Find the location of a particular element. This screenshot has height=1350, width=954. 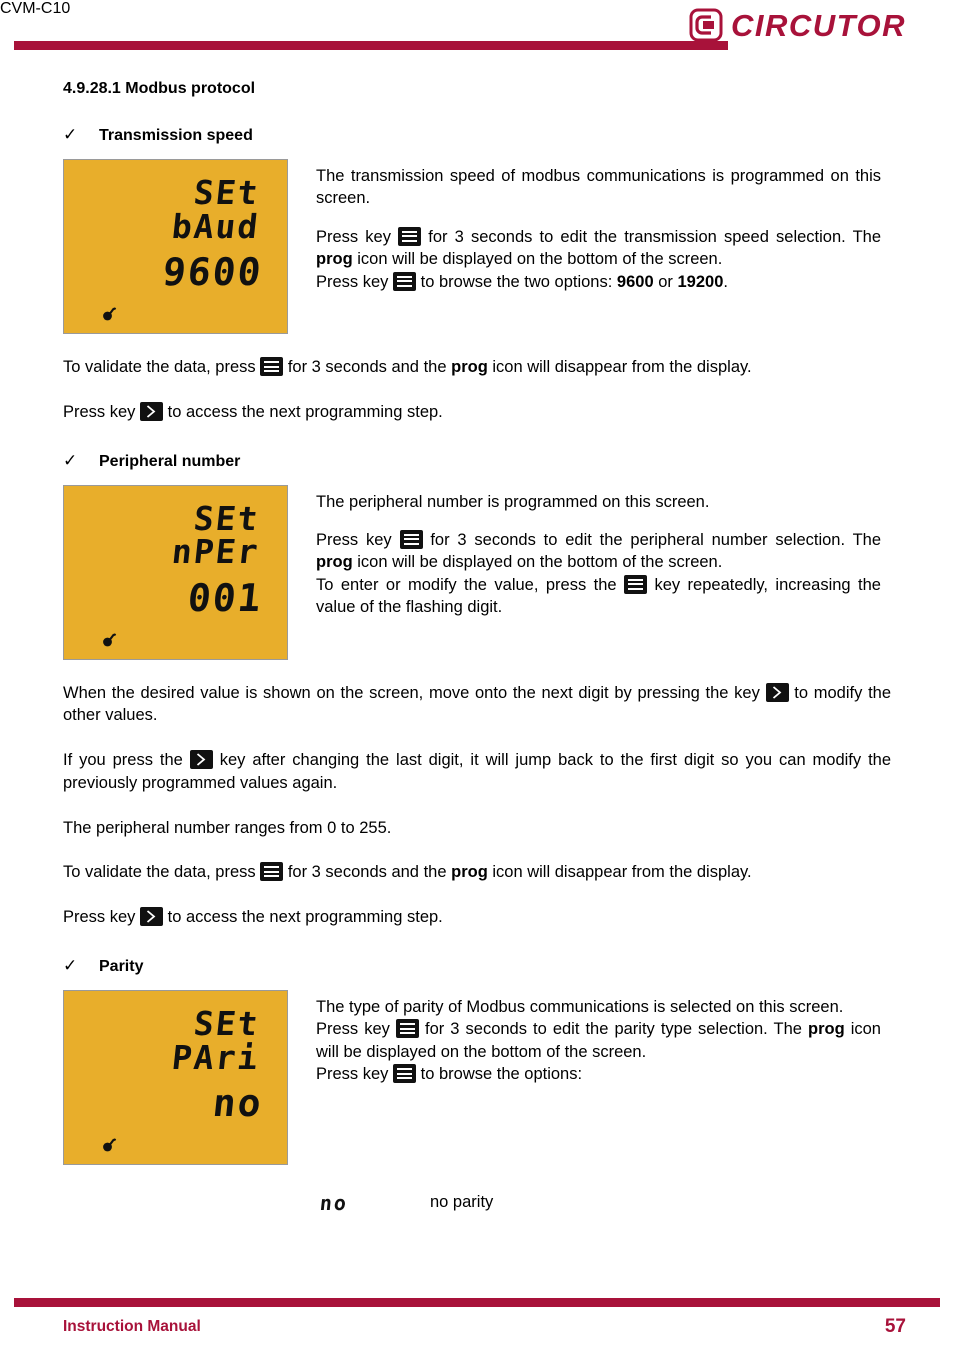

paragraph-text: . is located at coordinates (725, 281).